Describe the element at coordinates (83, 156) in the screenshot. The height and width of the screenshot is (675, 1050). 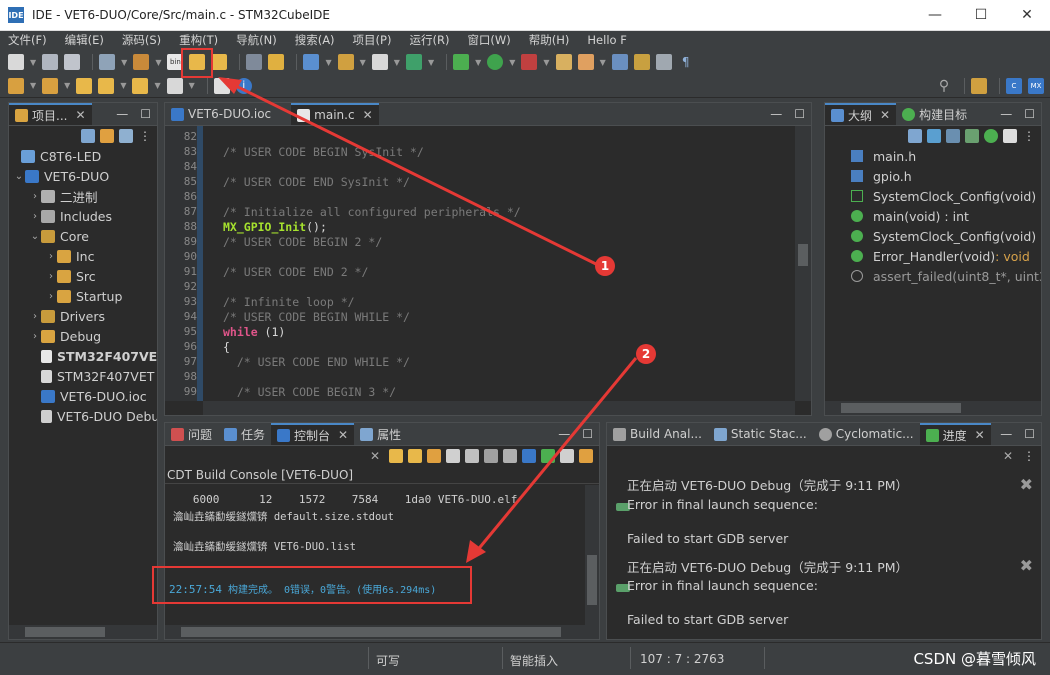
I see `tree-item-c8t6-led: C8T6-LED` at that location.